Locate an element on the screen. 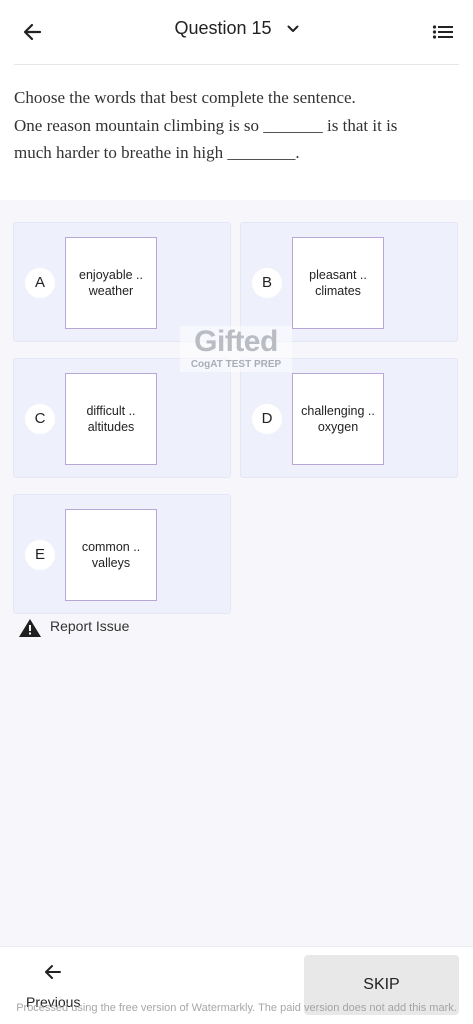  option-card: pleasant .. climates is located at coordinates (338, 283).